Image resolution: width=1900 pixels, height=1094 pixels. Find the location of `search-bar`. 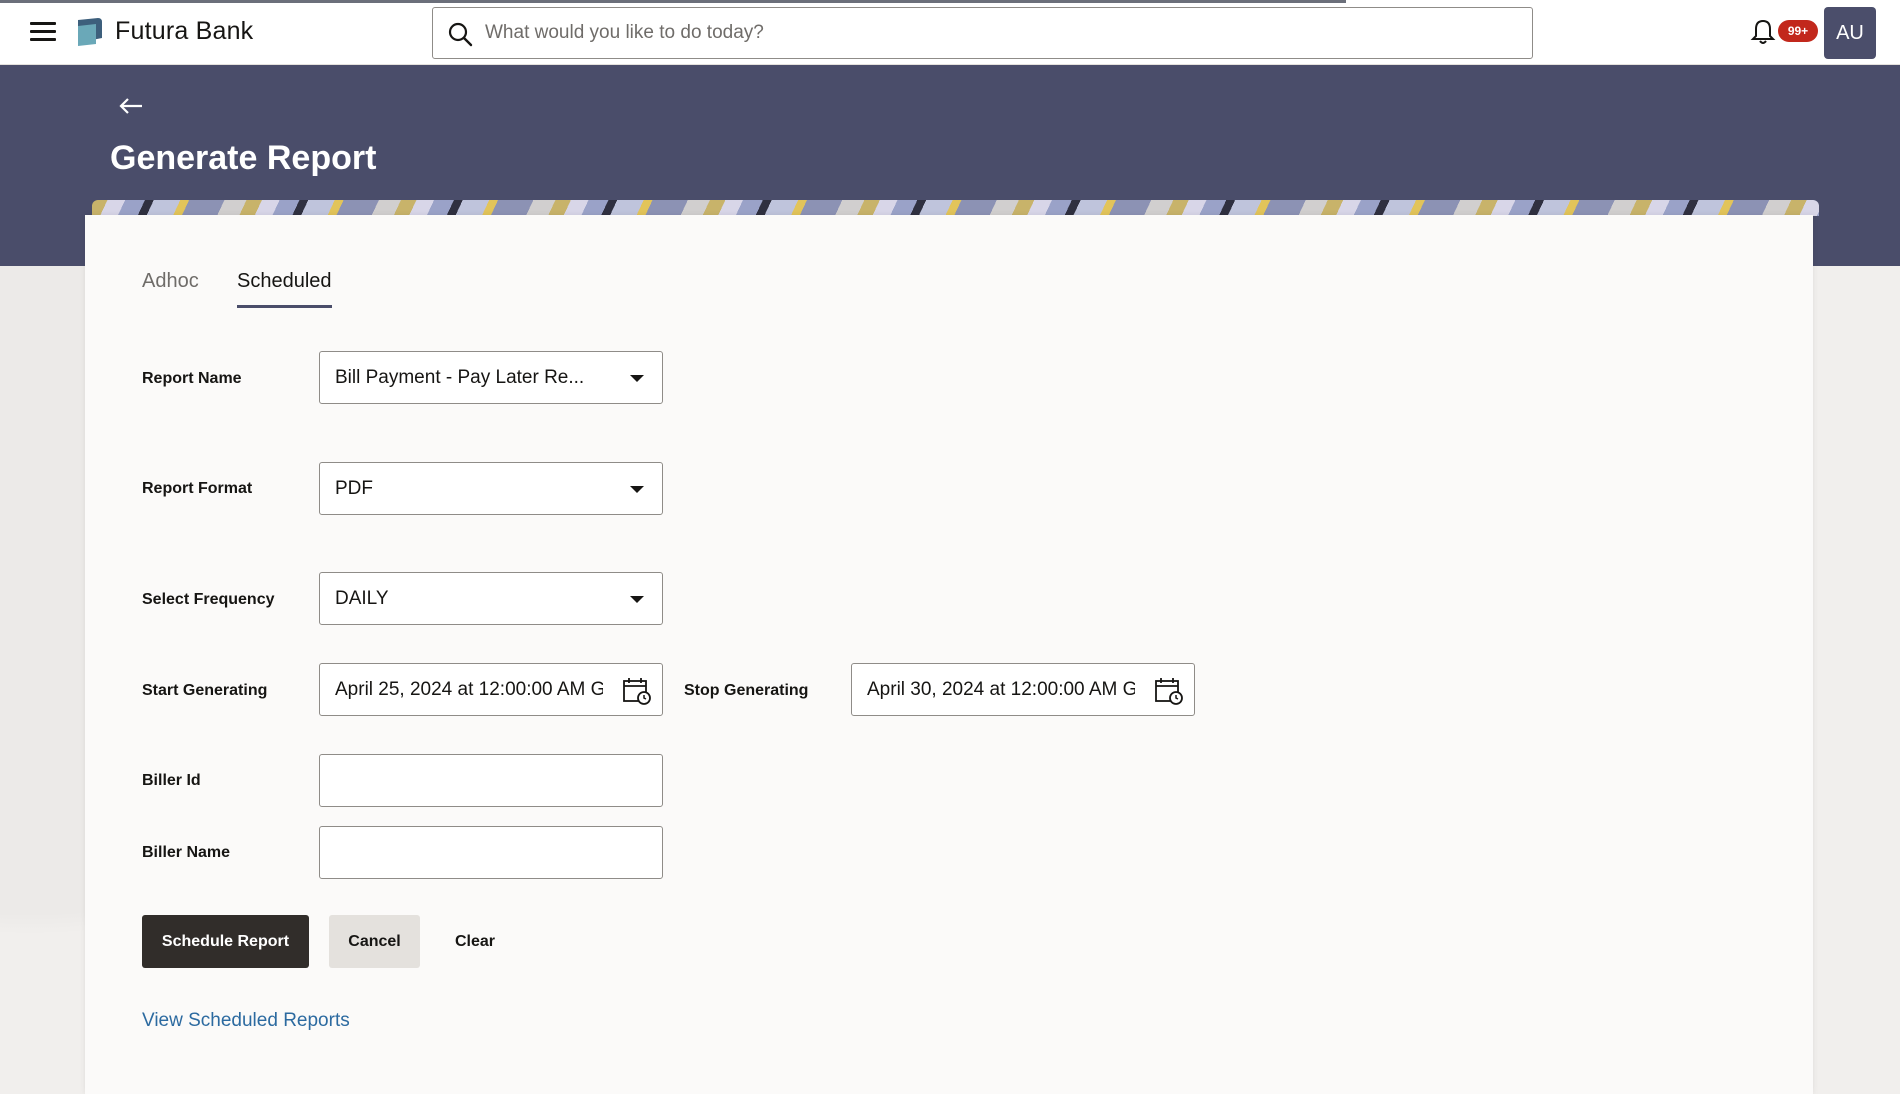

search-bar is located at coordinates (982, 33).